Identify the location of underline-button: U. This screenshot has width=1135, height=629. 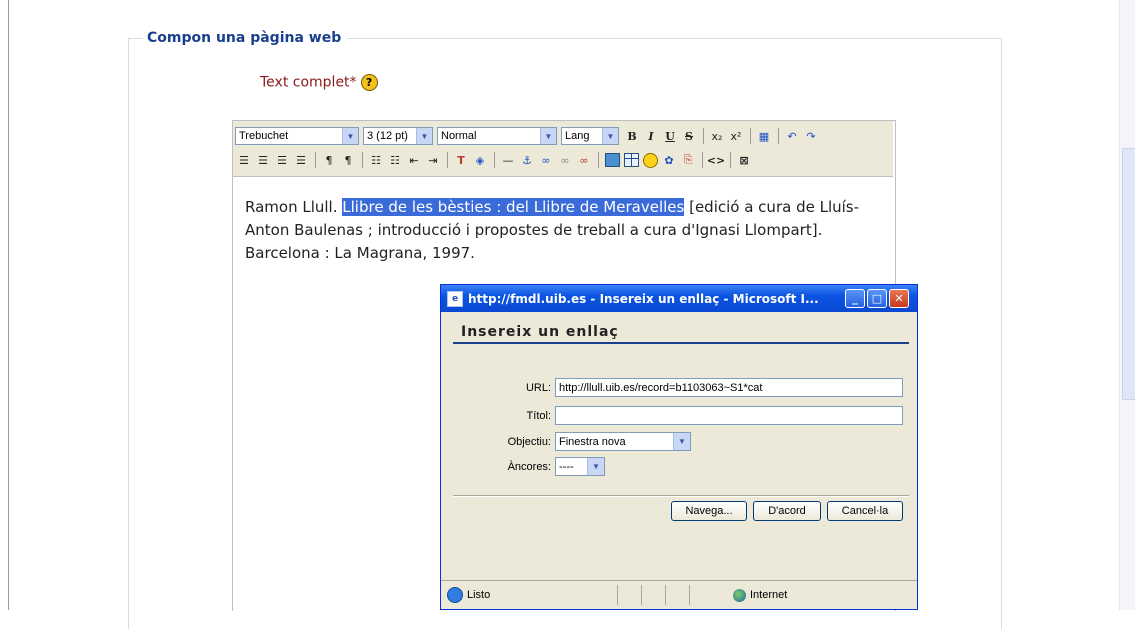
(670, 136).